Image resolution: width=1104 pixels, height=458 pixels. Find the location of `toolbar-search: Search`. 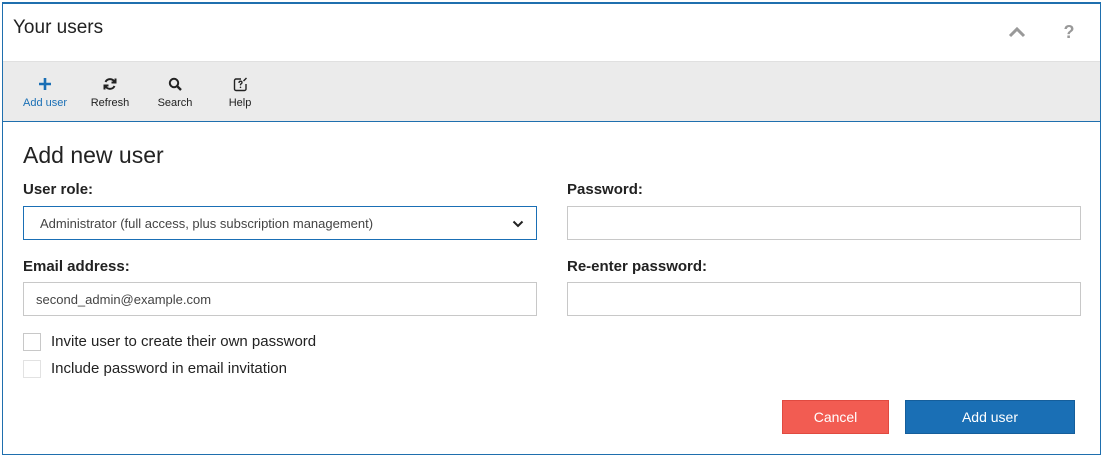

toolbar-search: Search is located at coordinates (175, 91).